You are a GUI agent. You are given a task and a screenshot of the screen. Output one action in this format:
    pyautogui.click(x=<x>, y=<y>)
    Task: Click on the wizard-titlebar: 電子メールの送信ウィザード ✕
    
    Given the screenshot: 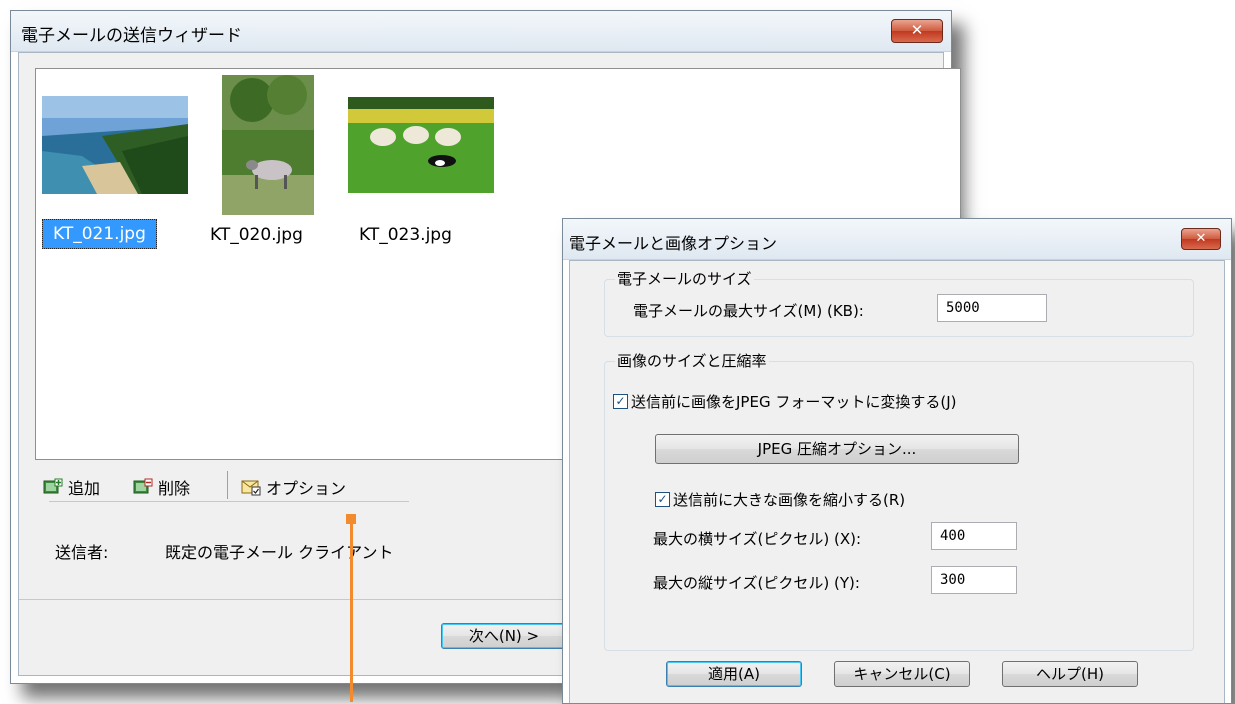 What is the action you would take?
    pyautogui.click(x=481, y=31)
    